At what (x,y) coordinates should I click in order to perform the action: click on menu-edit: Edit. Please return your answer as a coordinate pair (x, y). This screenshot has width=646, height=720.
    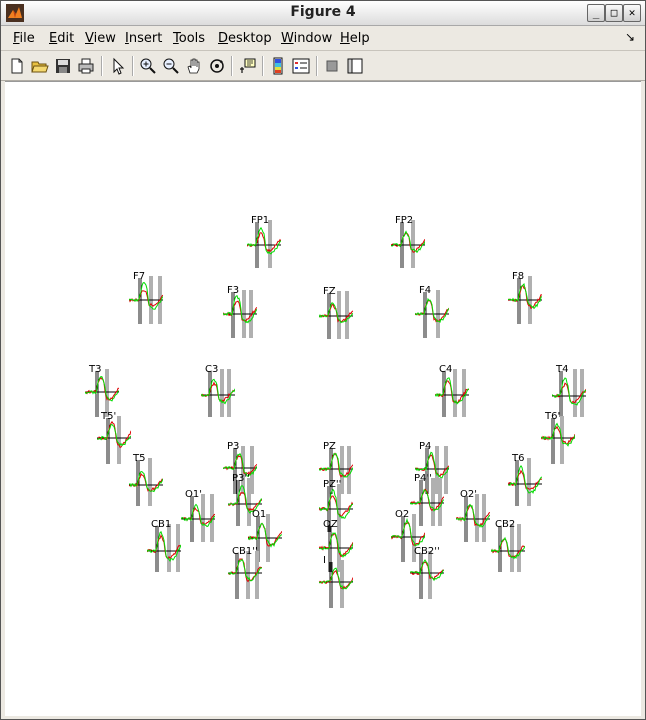
    Looking at the image, I should click on (61, 38).